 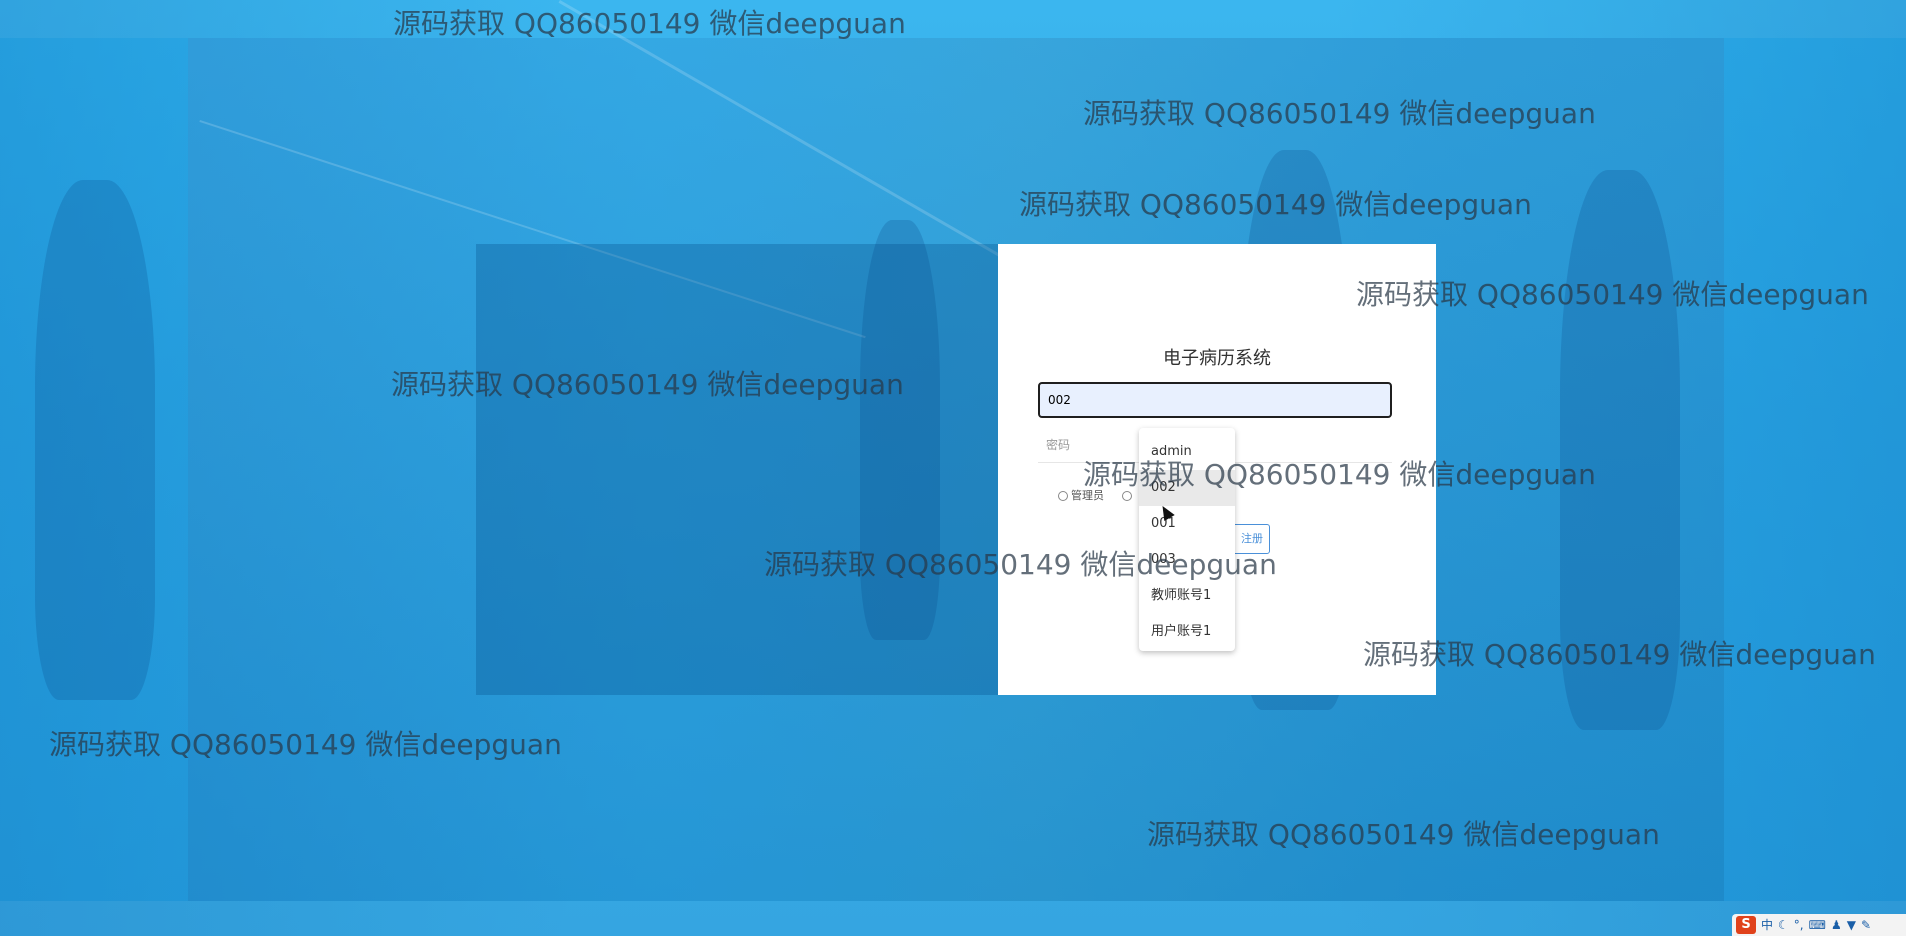 I want to click on username-input: 002, so click(x=1215, y=400).